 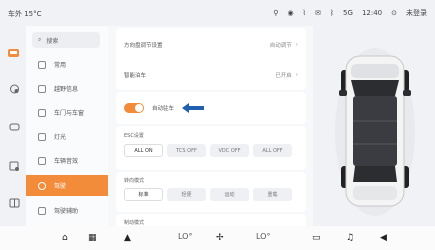 What do you see at coordinates (283, 45) in the screenshot?
I see `row-value: 自动调节 ›` at bounding box center [283, 45].